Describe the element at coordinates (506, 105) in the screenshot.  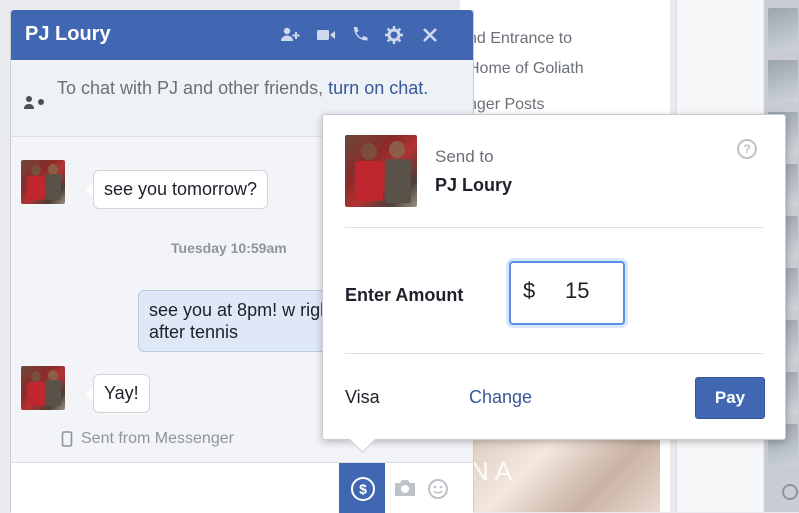
I see `feed-link-line: nger Posts` at that location.